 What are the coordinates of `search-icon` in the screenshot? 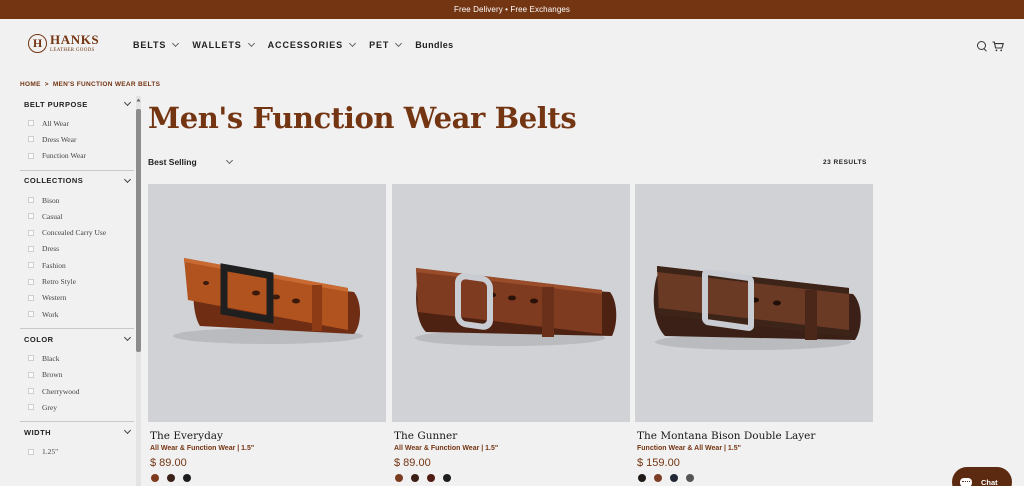 It's located at (982, 46).